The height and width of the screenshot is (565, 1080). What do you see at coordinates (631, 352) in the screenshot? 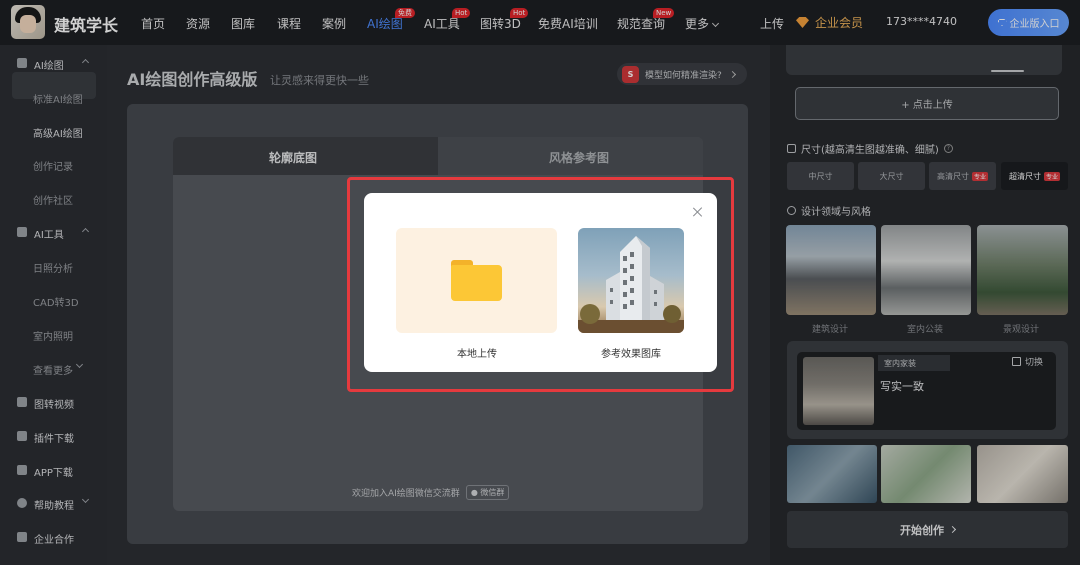
I see `reference-gallery-label: 参考效果图库` at bounding box center [631, 352].